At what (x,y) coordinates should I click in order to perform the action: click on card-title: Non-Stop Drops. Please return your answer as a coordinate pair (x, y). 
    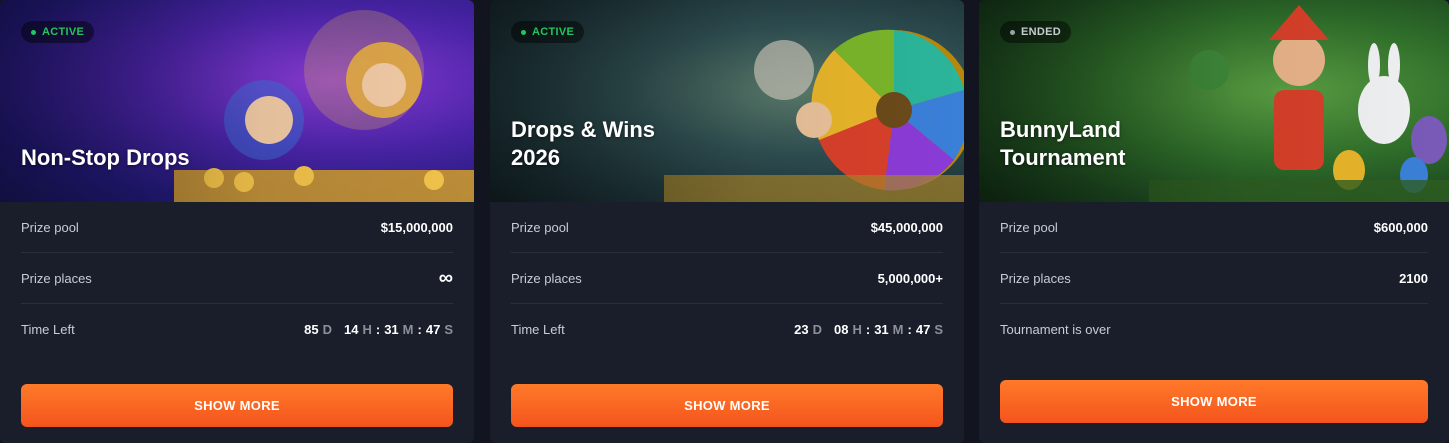
    Looking at the image, I should click on (105, 157).